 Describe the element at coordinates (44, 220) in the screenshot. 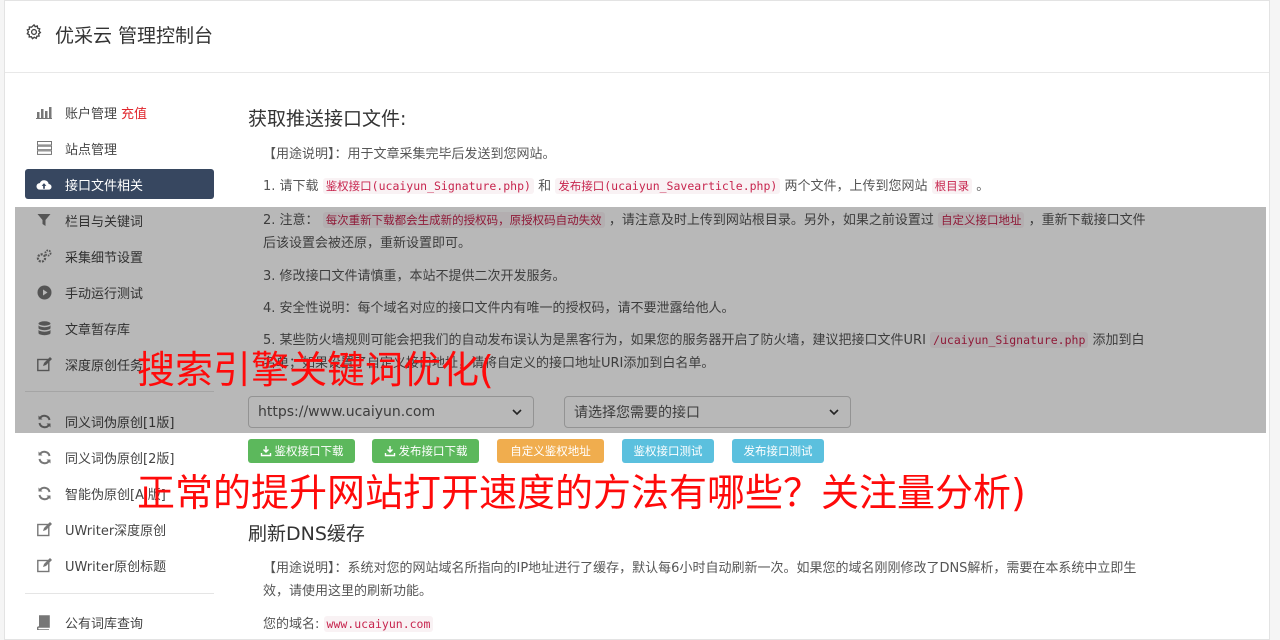

I see `filter-icon` at that location.